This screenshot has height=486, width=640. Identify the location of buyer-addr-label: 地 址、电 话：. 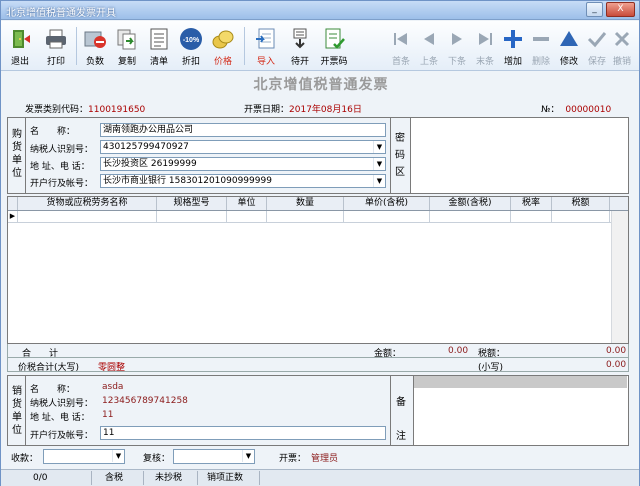
(60, 167).